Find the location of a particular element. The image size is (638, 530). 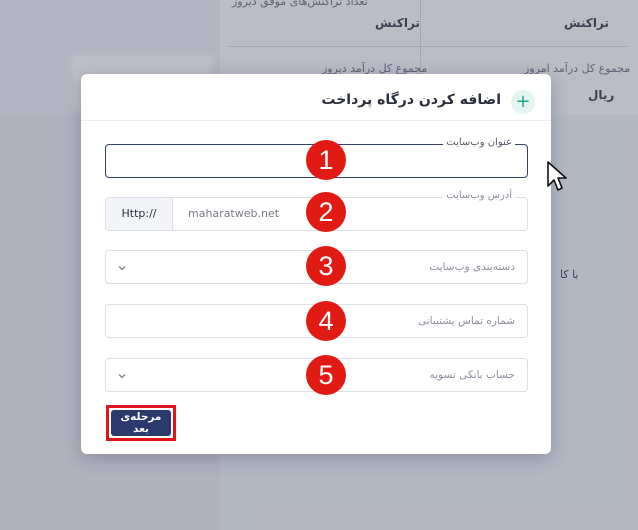

annotation-badge-1: 1 is located at coordinates (326, 160).